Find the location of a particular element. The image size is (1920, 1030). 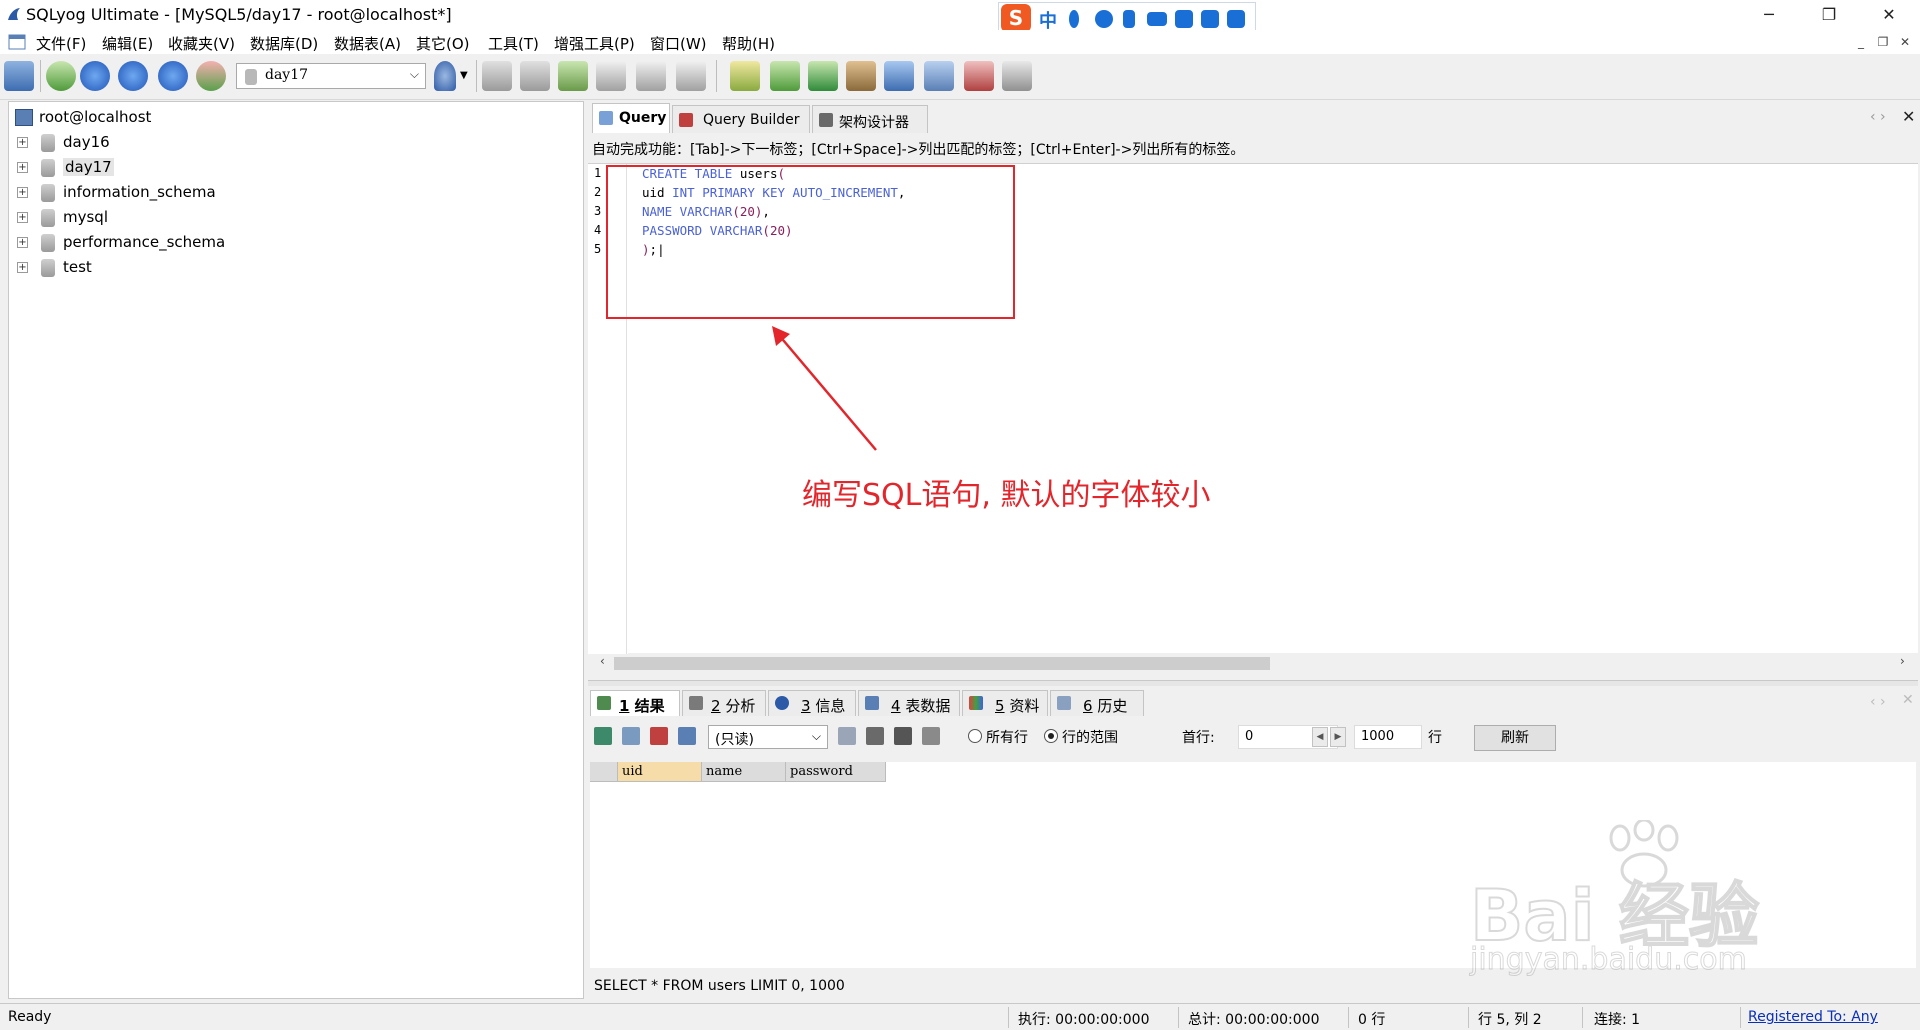

document-window-icon is located at coordinates (17, 42).